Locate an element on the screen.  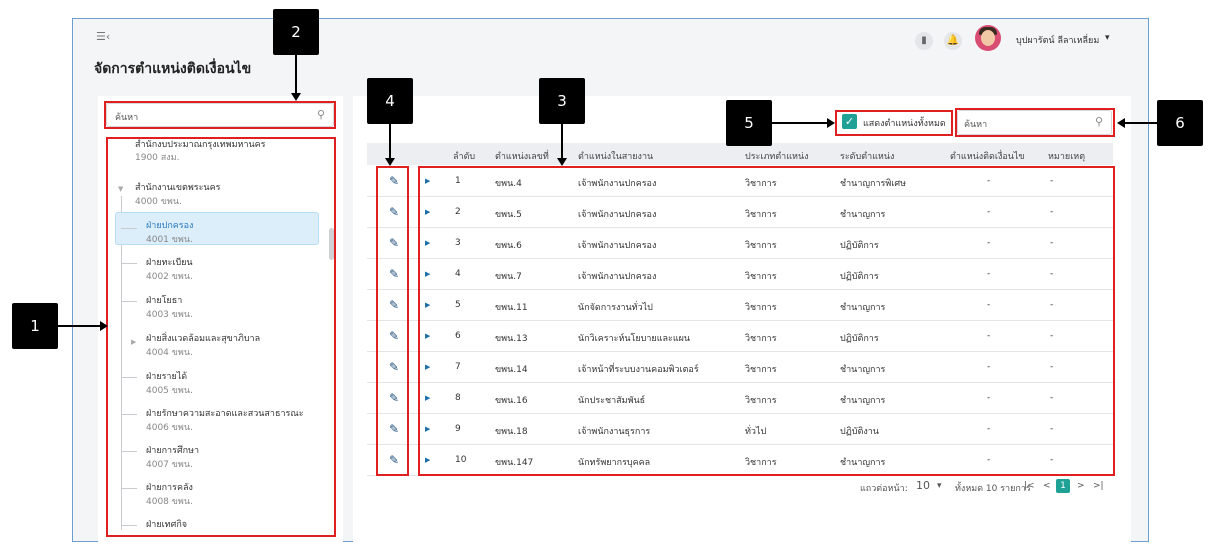
col-header-type: ประเภทตำแหน่ง is located at coordinates (777, 156).